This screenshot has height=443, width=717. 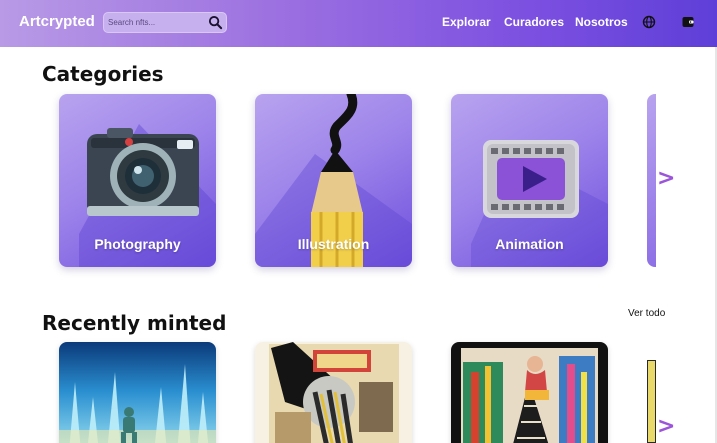 I want to click on crystal-city-artwork, so click(x=137, y=392).